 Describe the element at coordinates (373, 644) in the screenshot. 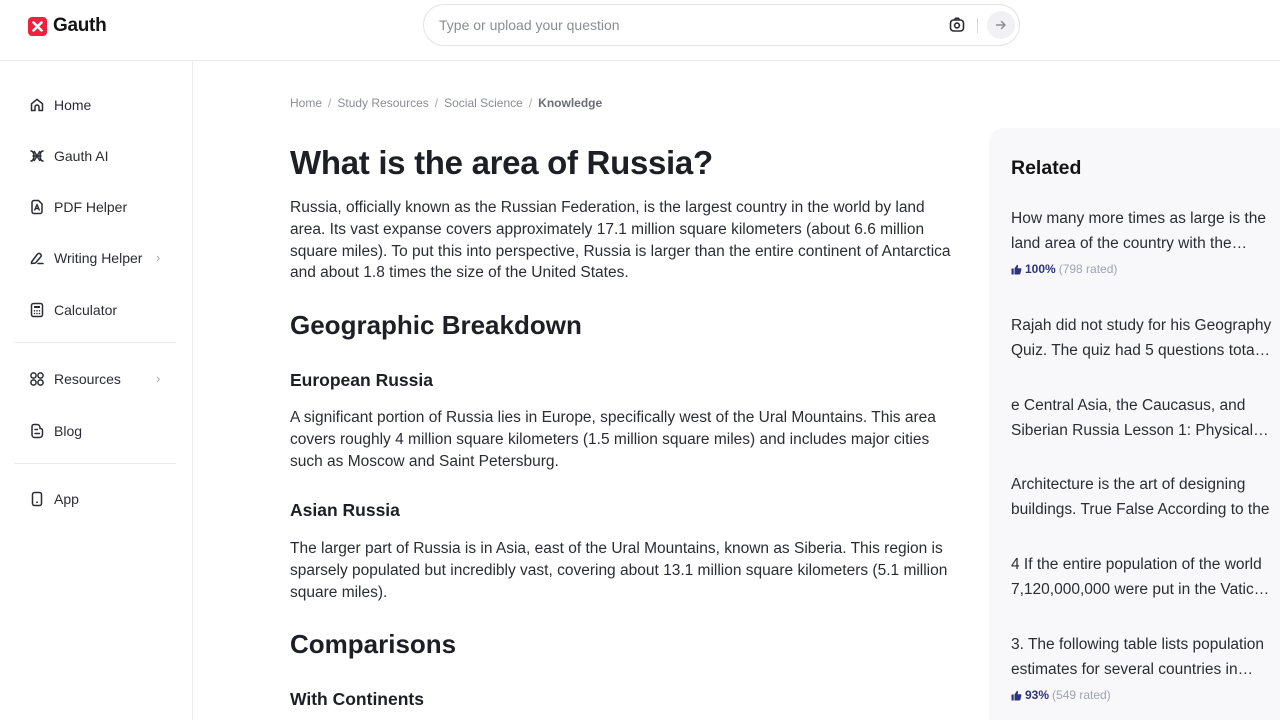

I see `section-heading: Comparisons` at that location.